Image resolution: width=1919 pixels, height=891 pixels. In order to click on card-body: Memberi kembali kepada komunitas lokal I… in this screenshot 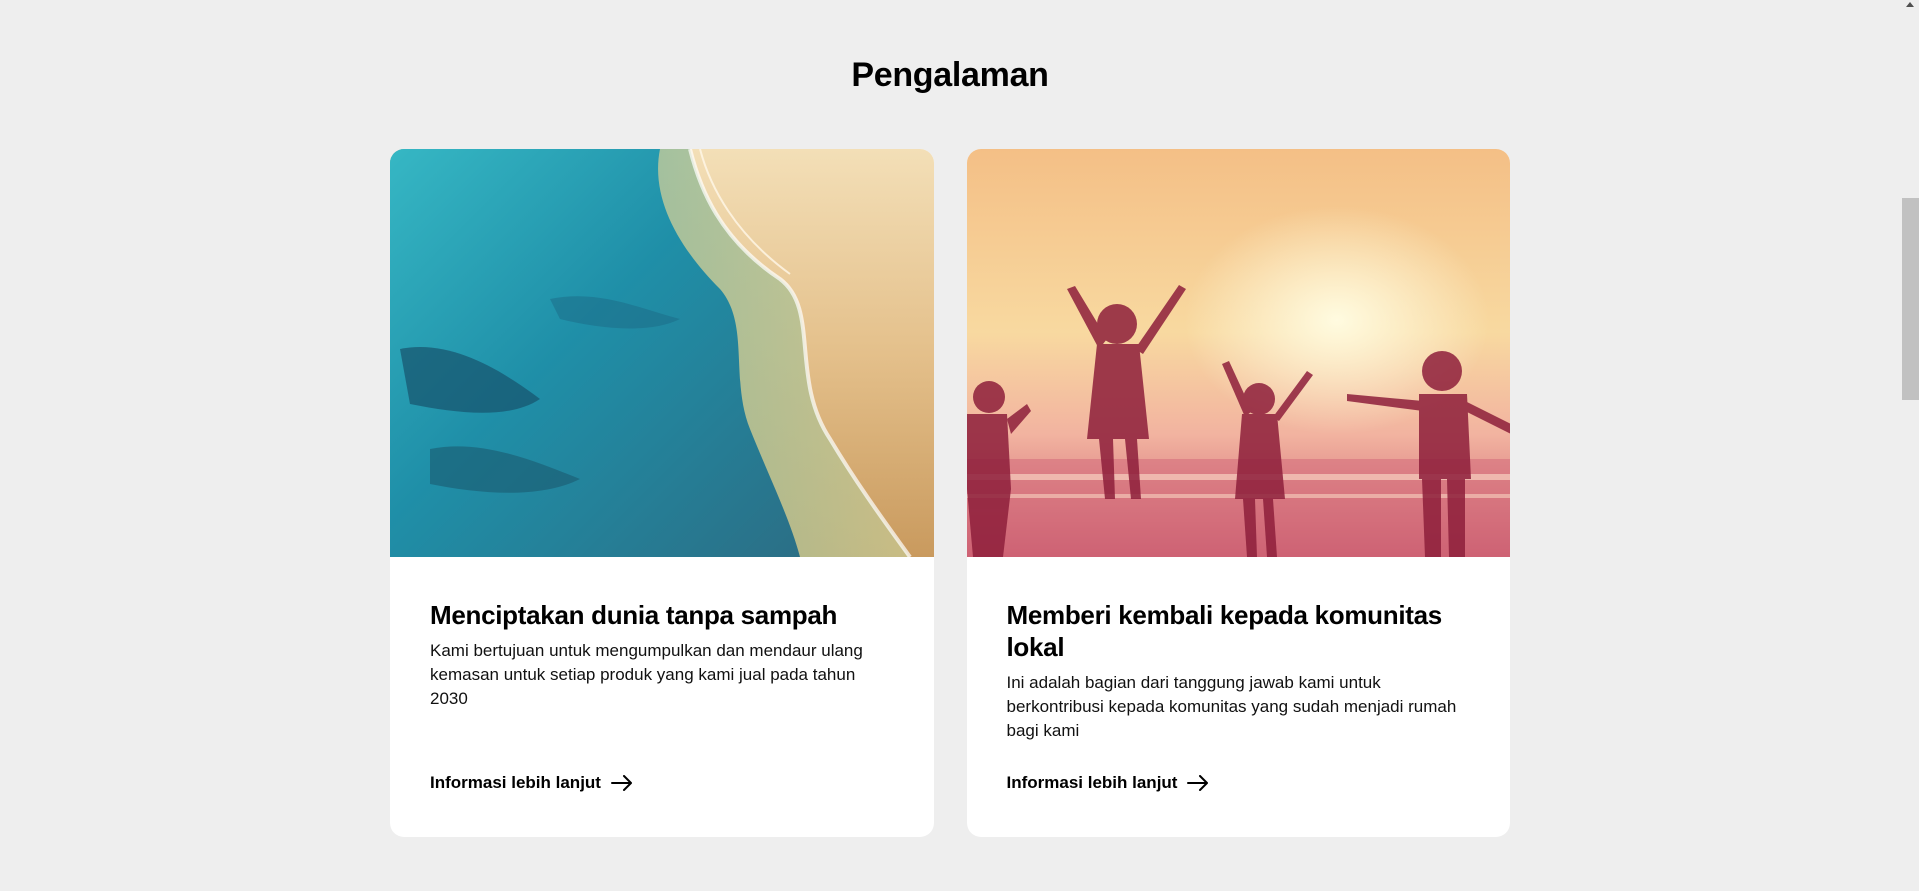, I will do `click(1241, 671)`.